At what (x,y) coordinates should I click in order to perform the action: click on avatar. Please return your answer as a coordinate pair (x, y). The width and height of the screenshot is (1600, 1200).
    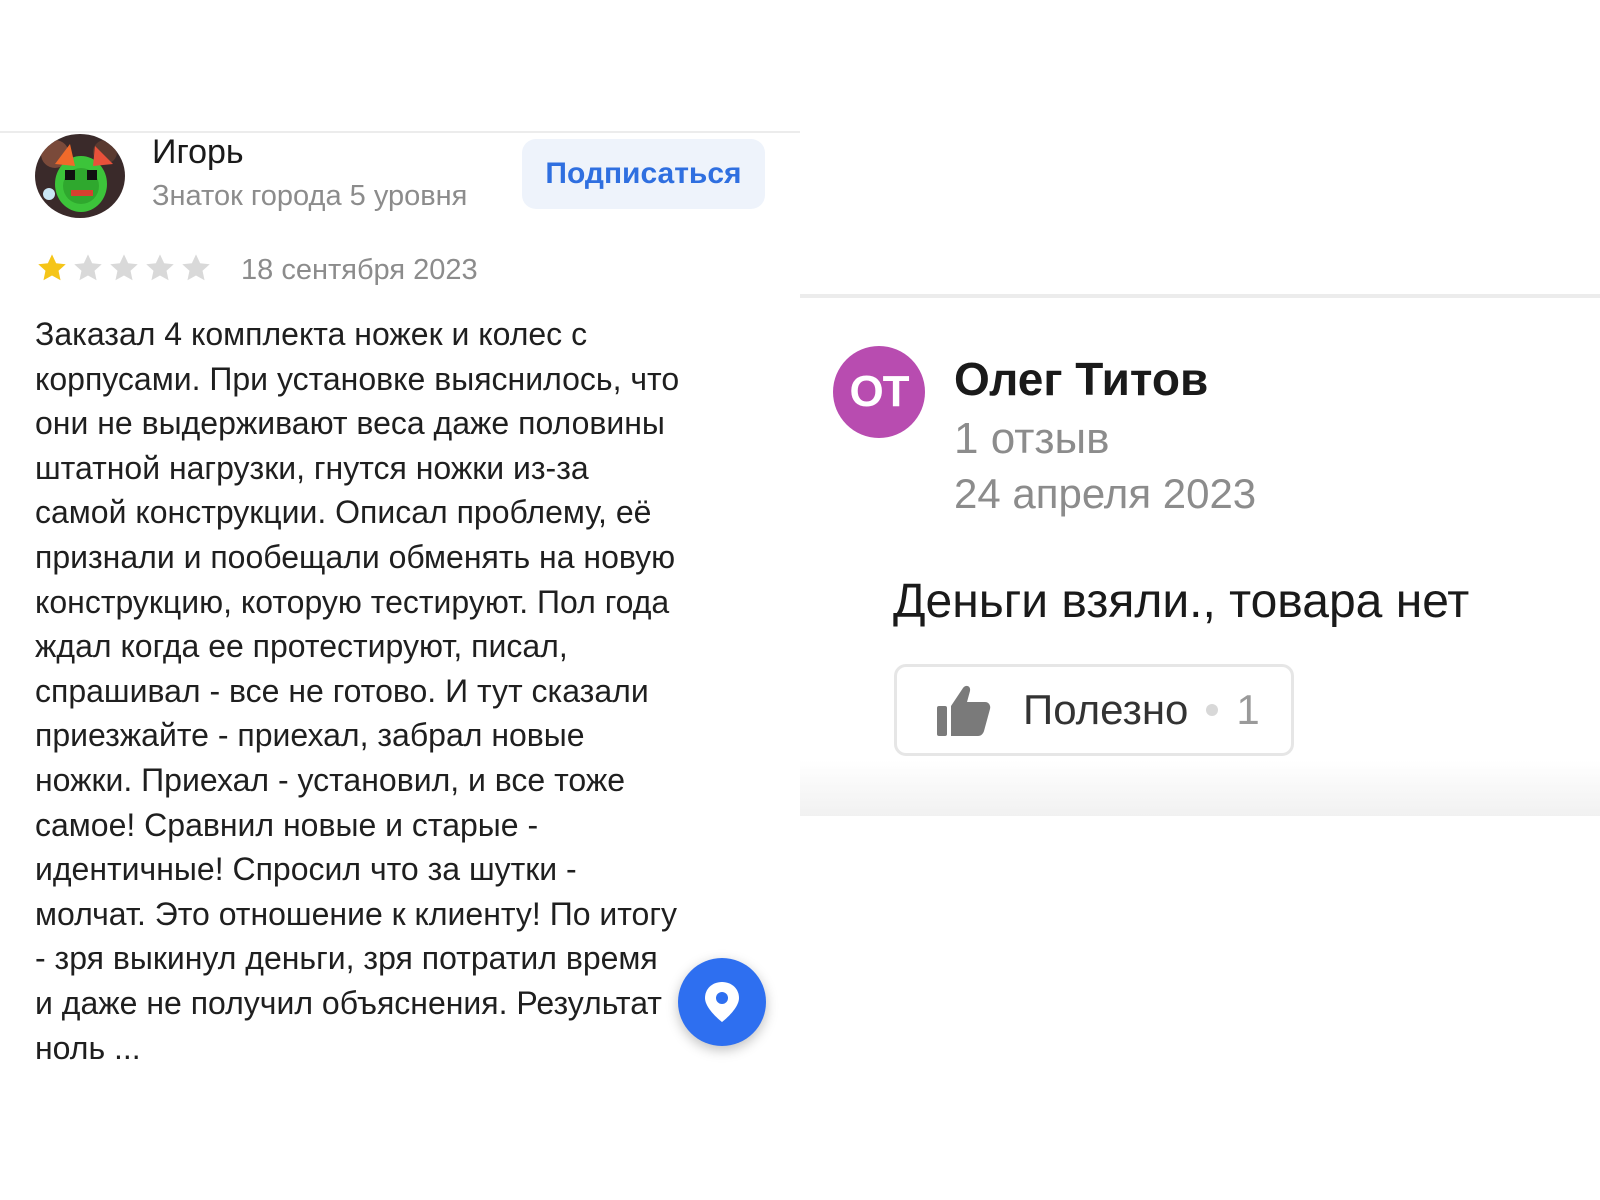
    Looking at the image, I should click on (80, 176).